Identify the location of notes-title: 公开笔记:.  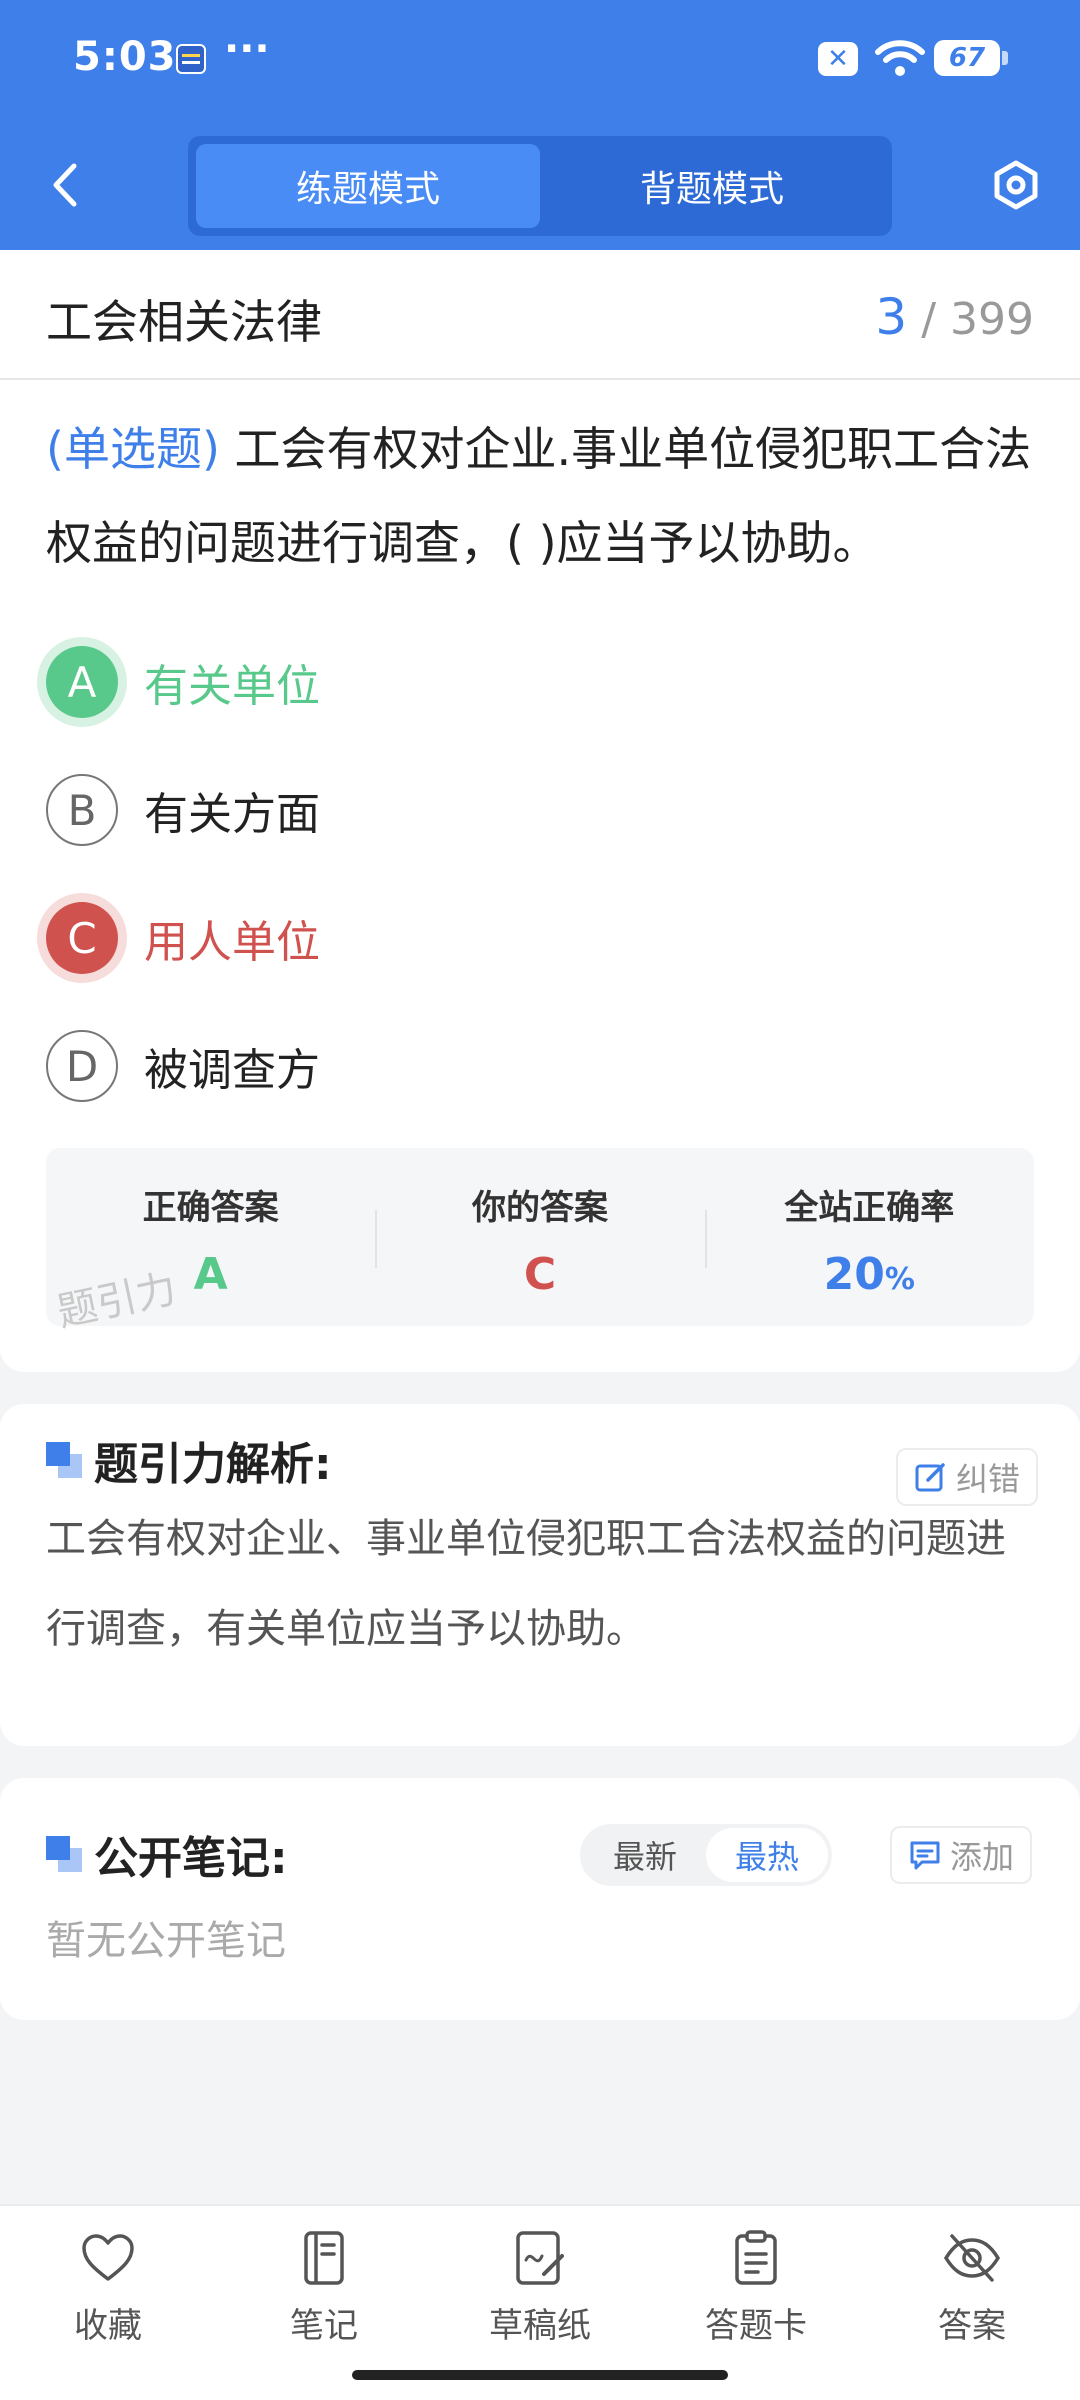
(191, 1858).